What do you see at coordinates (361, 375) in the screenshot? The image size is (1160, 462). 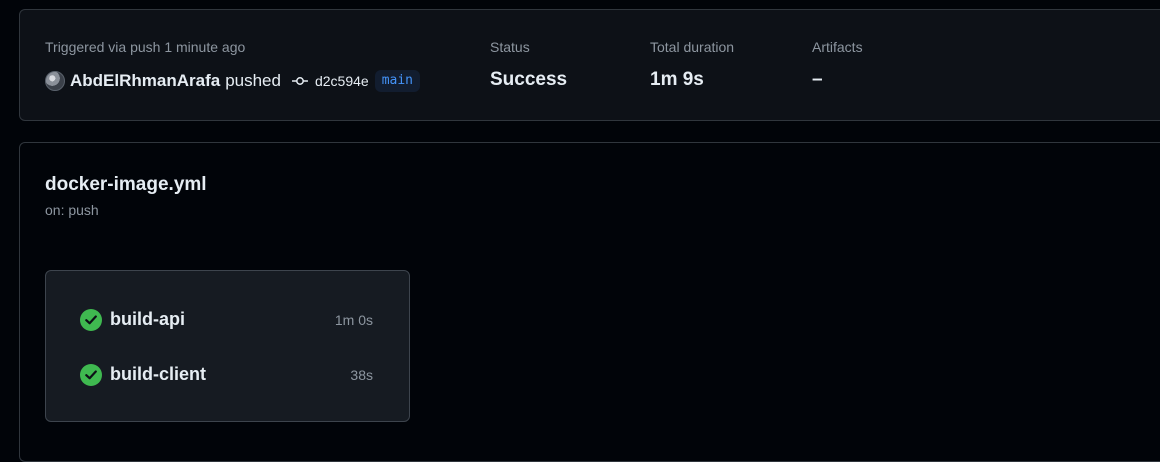 I see `job-duration: 38s` at bounding box center [361, 375].